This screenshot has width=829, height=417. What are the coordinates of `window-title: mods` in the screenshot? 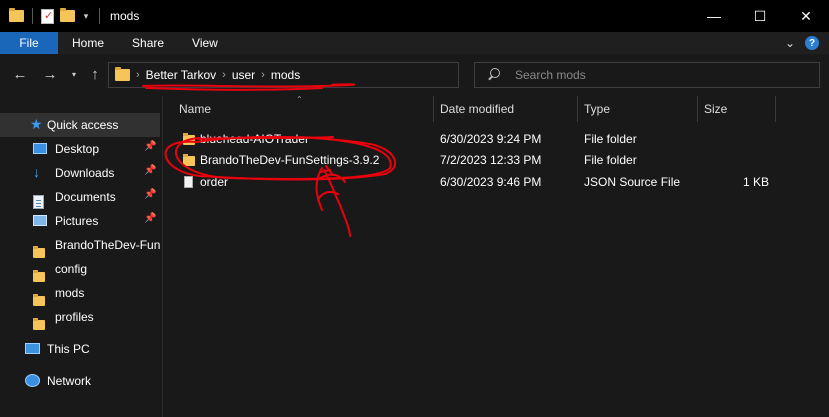 It's located at (125, 16).